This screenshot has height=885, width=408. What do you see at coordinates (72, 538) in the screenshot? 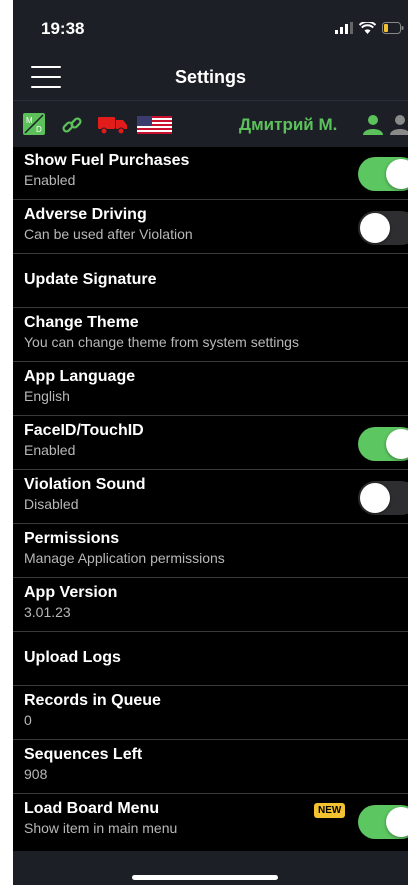
I see `setting-title: Permissions` at bounding box center [72, 538].